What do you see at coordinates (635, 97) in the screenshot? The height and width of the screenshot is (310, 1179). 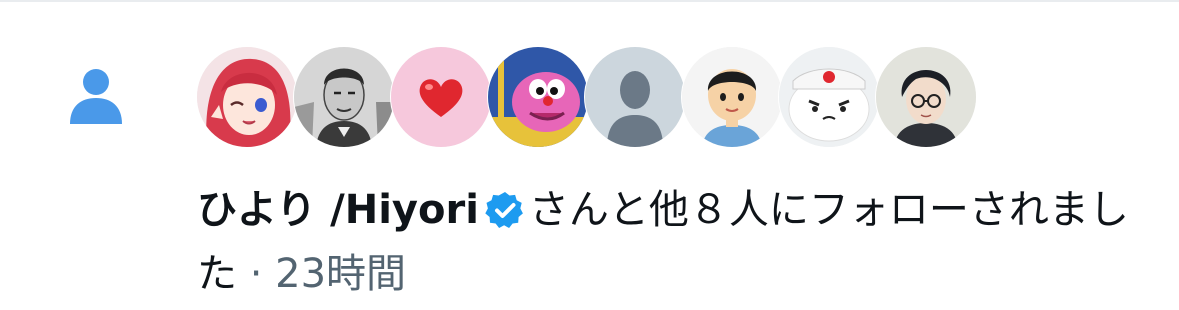 I see `avatar-default` at bounding box center [635, 97].